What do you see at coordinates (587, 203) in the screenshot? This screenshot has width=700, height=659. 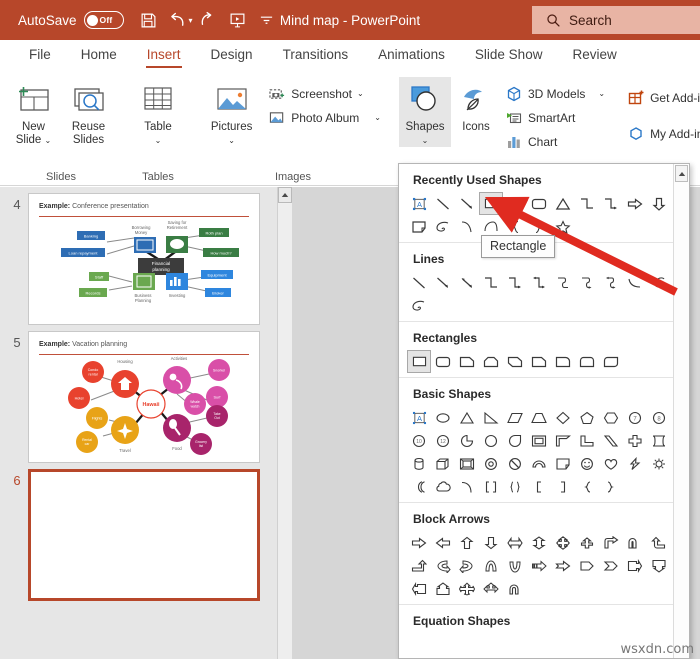 I see `shape-elbow-connector` at bounding box center [587, 203].